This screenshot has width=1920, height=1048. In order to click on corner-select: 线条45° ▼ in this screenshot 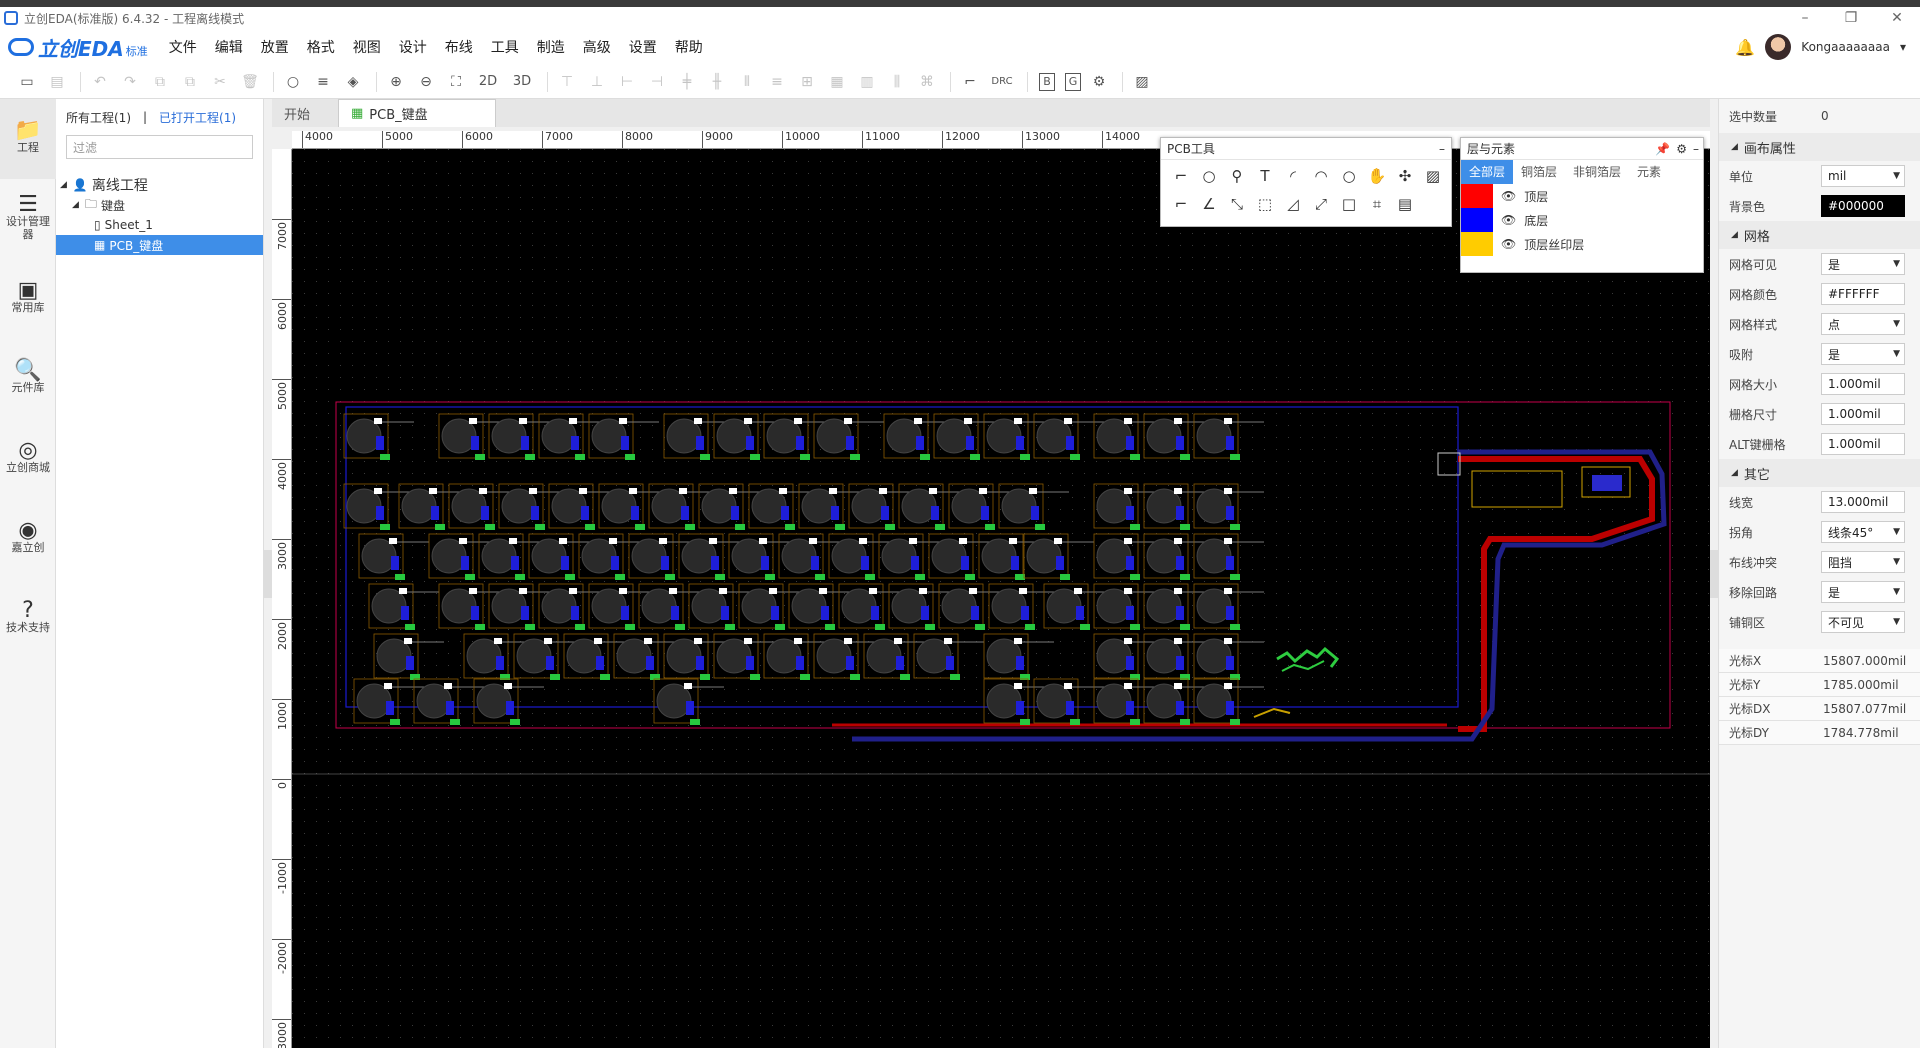, I will do `click(1863, 532)`.